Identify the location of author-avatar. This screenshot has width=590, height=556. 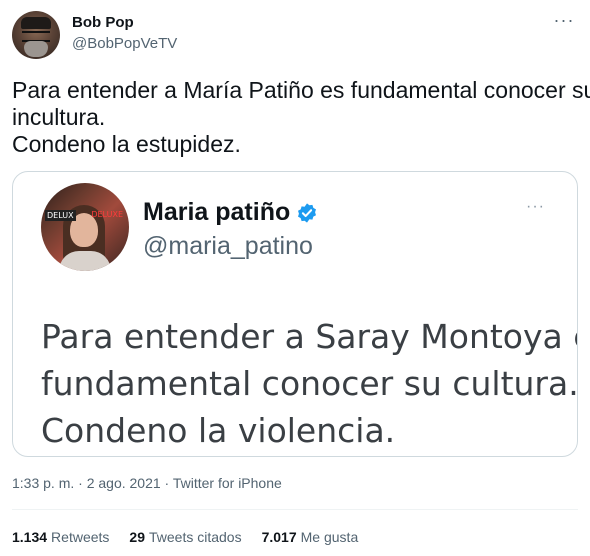
(36, 35).